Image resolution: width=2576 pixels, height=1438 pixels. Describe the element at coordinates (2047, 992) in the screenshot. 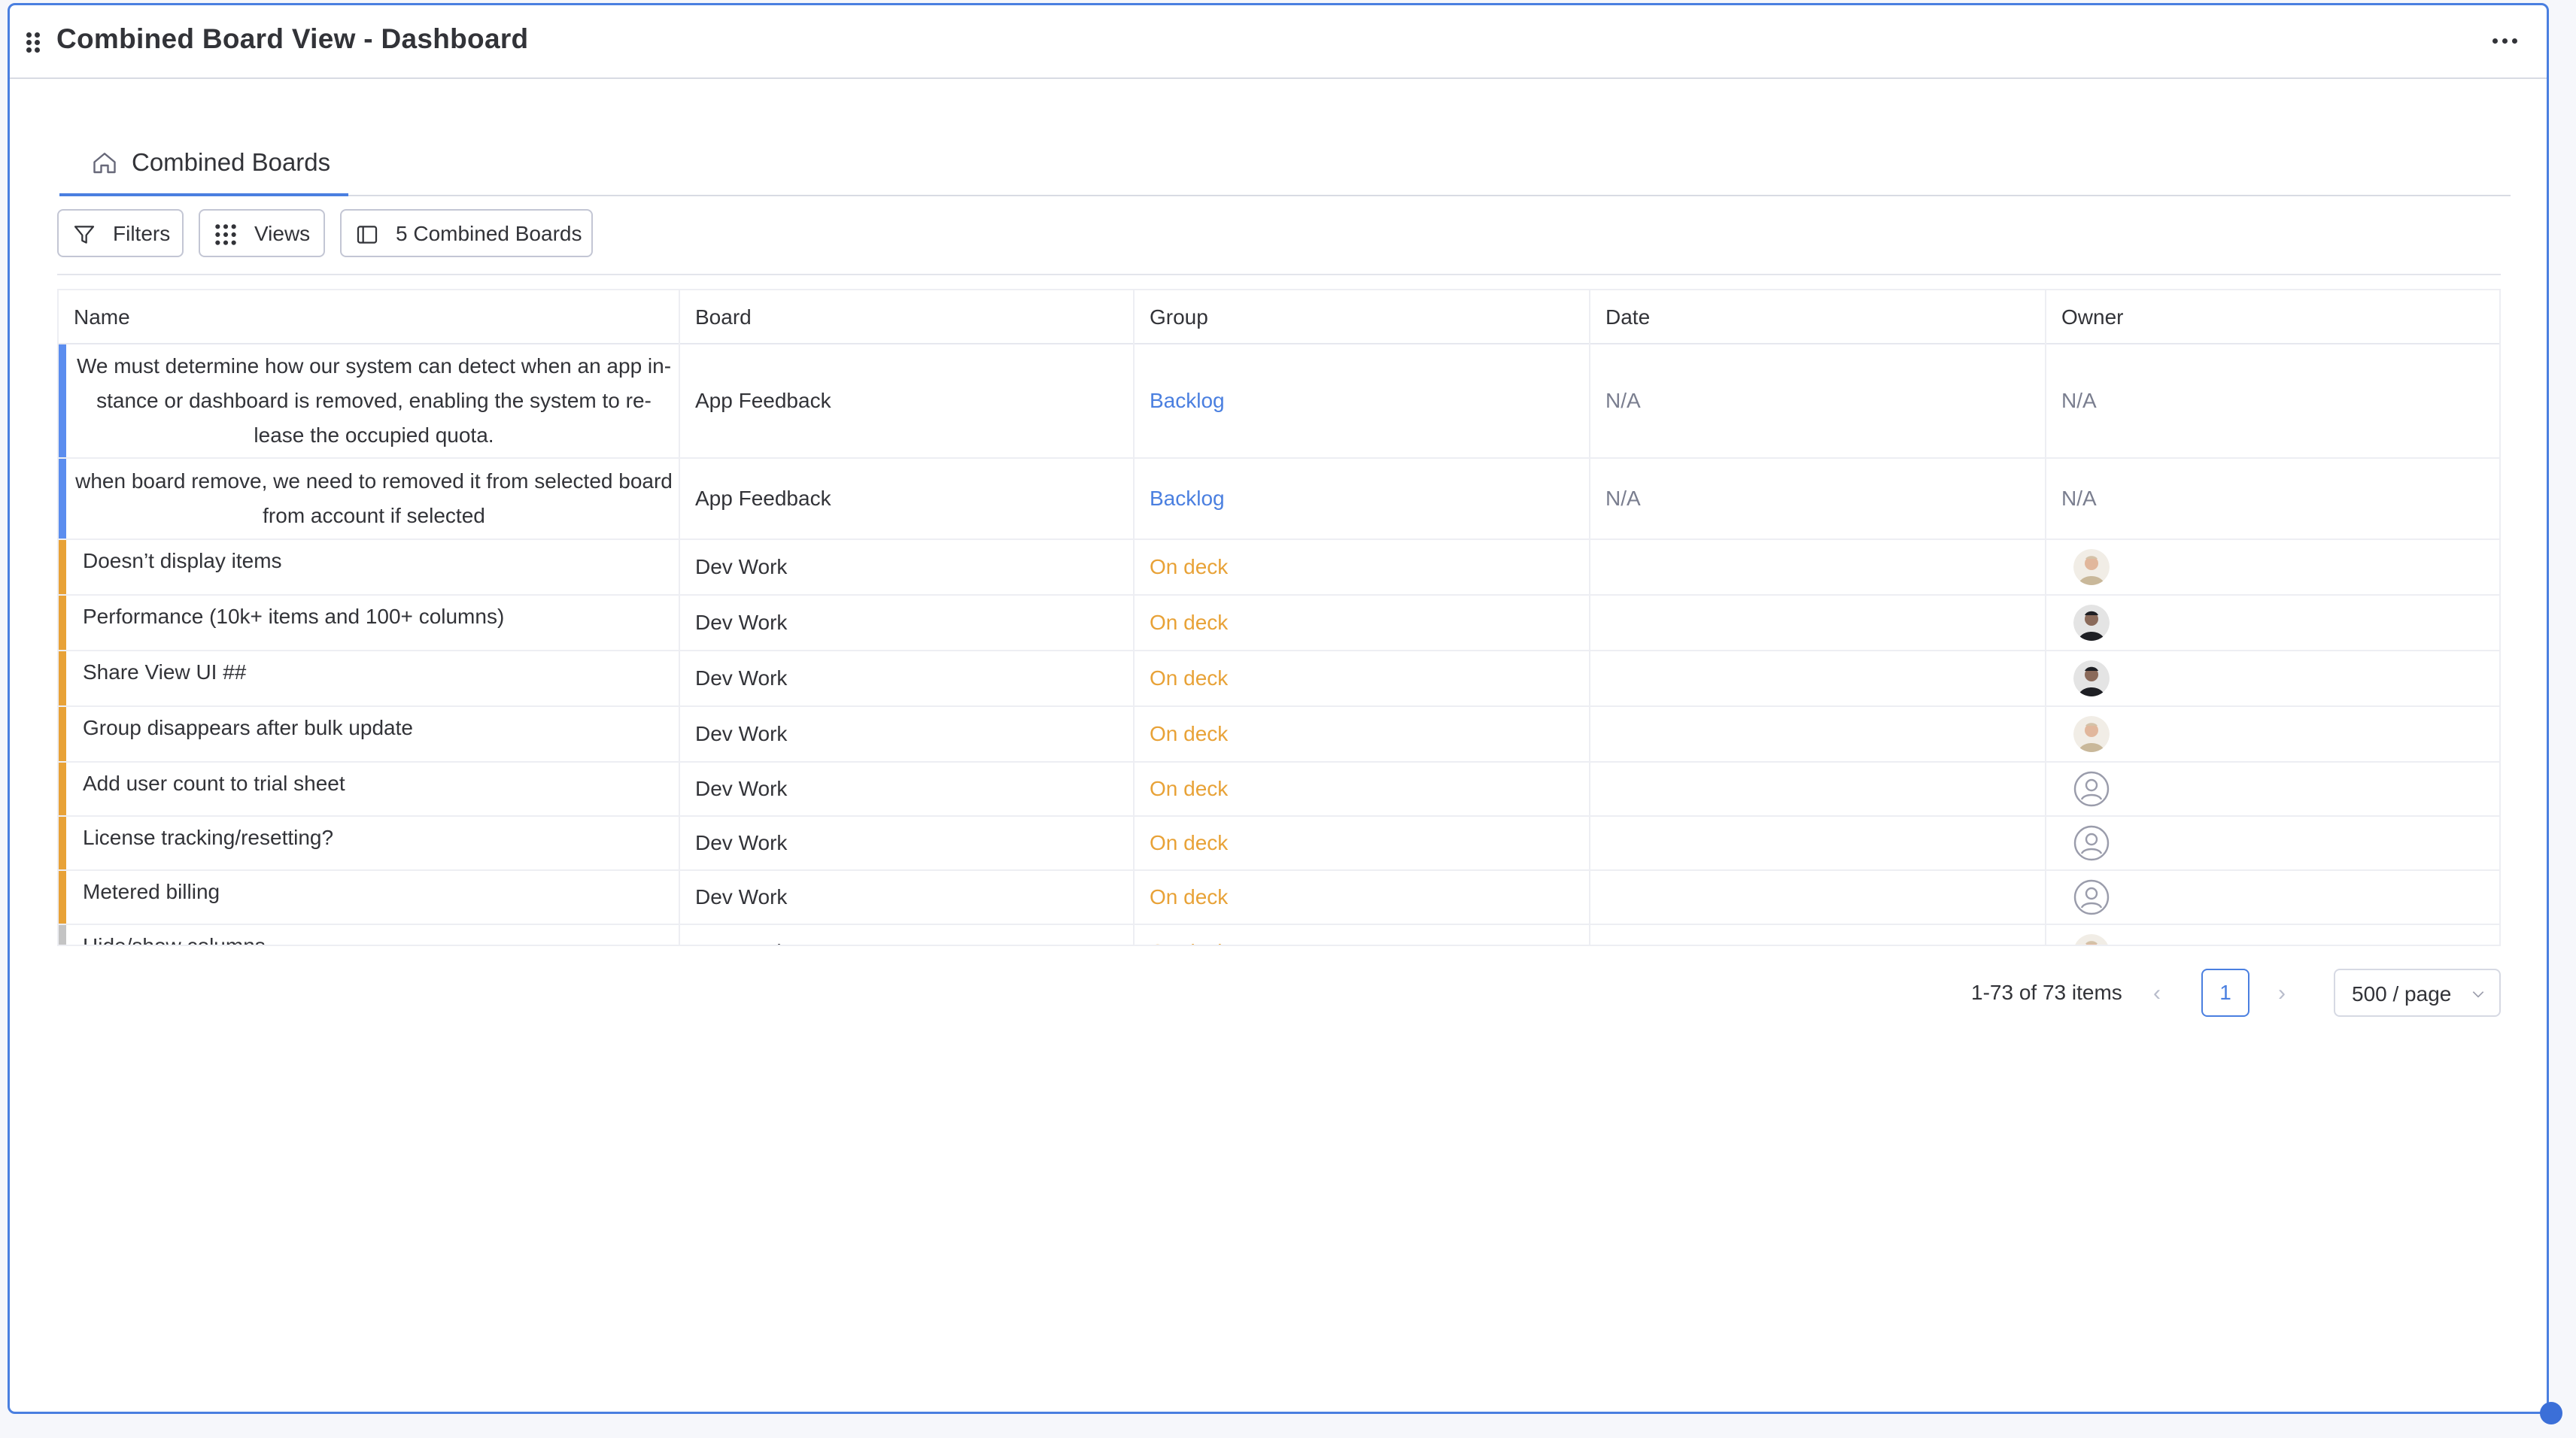

I see `pagination-summary: 1-73 of 73 items` at that location.